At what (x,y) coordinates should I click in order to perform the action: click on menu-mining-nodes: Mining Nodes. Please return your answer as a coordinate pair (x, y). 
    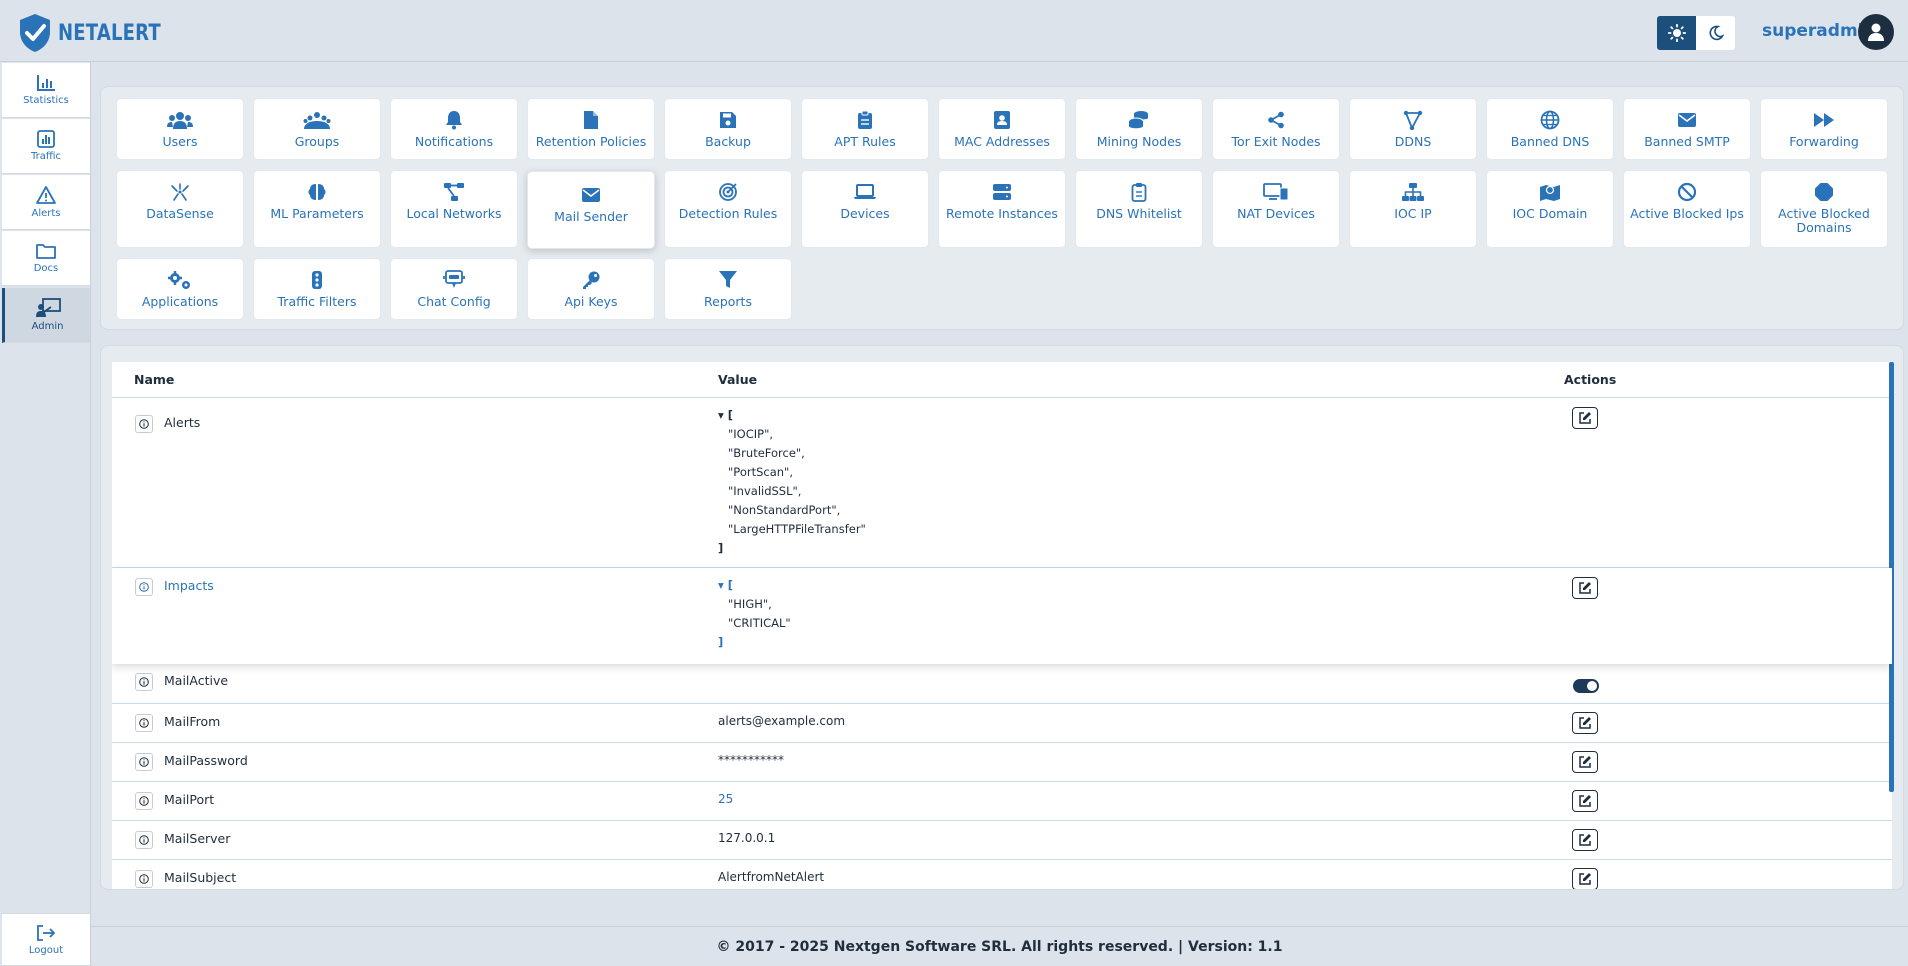
    Looking at the image, I should click on (1139, 129).